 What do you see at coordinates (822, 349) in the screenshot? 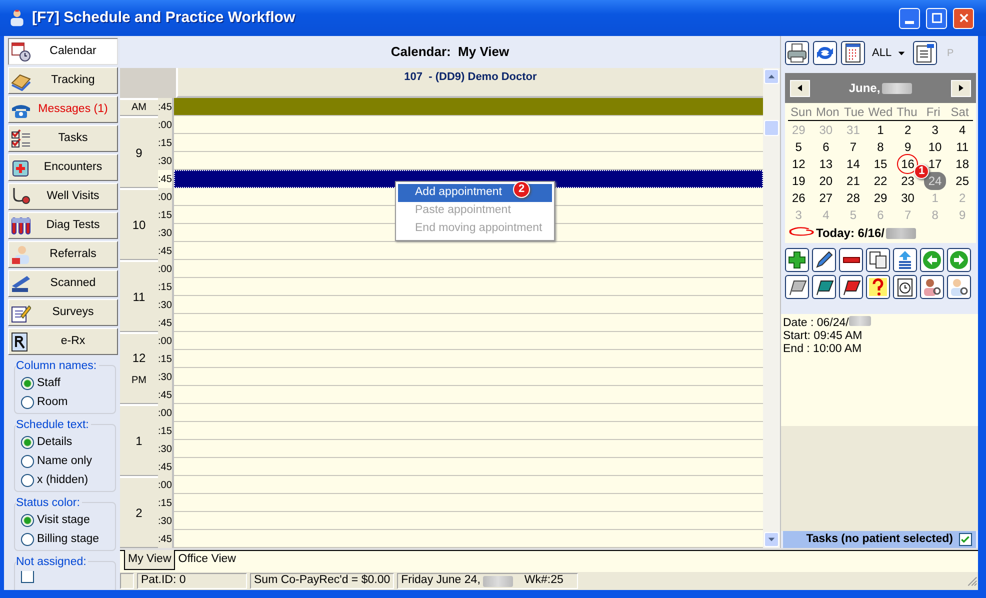
I see `detail-text: End : 10:00 AM` at bounding box center [822, 349].